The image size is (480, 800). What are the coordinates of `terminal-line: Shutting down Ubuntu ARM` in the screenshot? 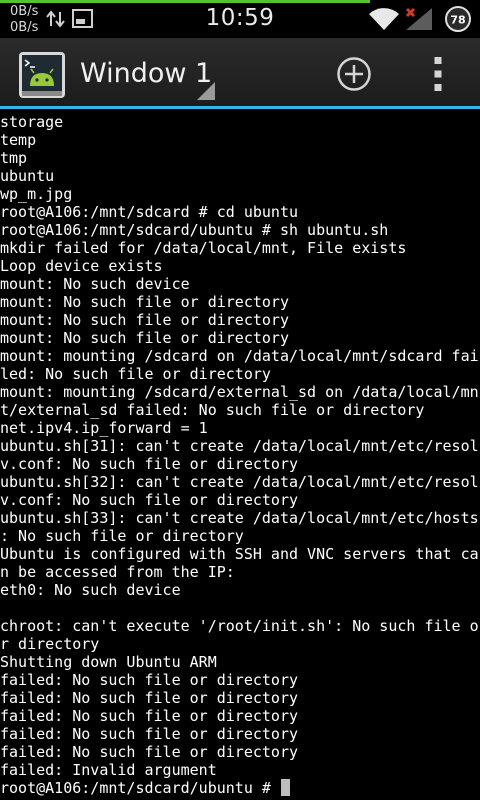 It's located at (108, 662).